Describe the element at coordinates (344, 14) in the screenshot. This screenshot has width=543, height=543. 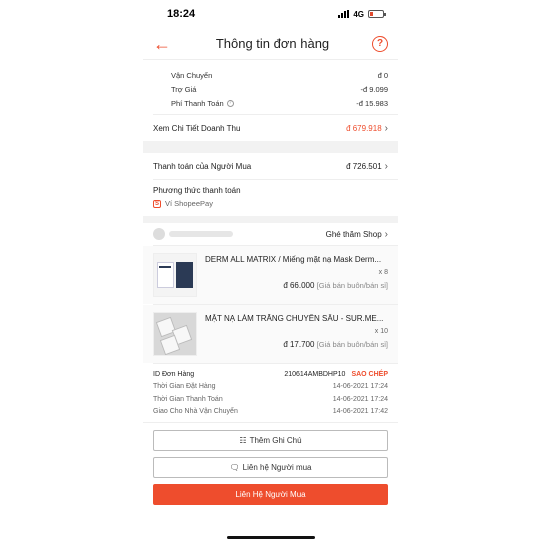
I see `signal-icon` at that location.